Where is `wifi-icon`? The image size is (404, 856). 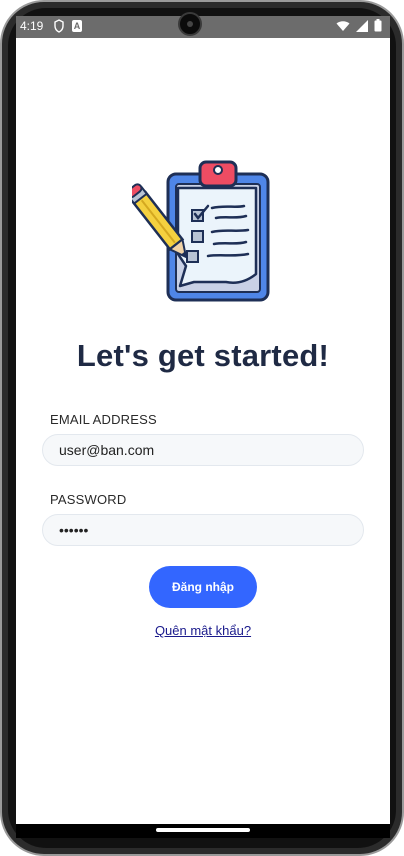
wifi-icon is located at coordinates (343, 25).